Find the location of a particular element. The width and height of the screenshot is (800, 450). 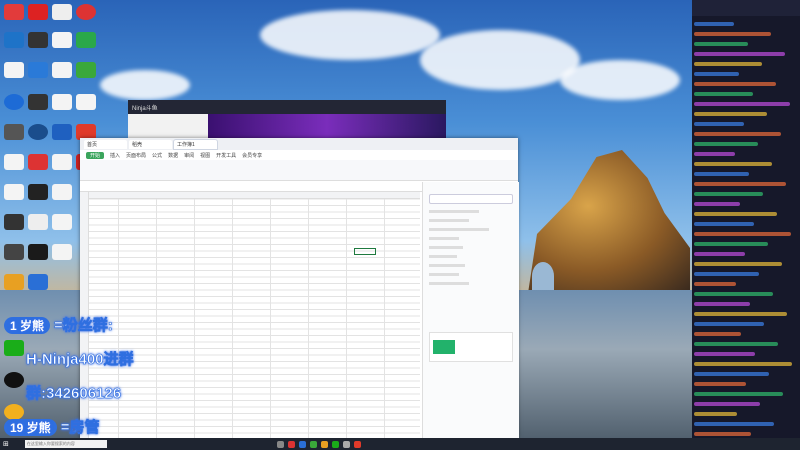

menu-layout: 页面布局 is located at coordinates (136, 155).